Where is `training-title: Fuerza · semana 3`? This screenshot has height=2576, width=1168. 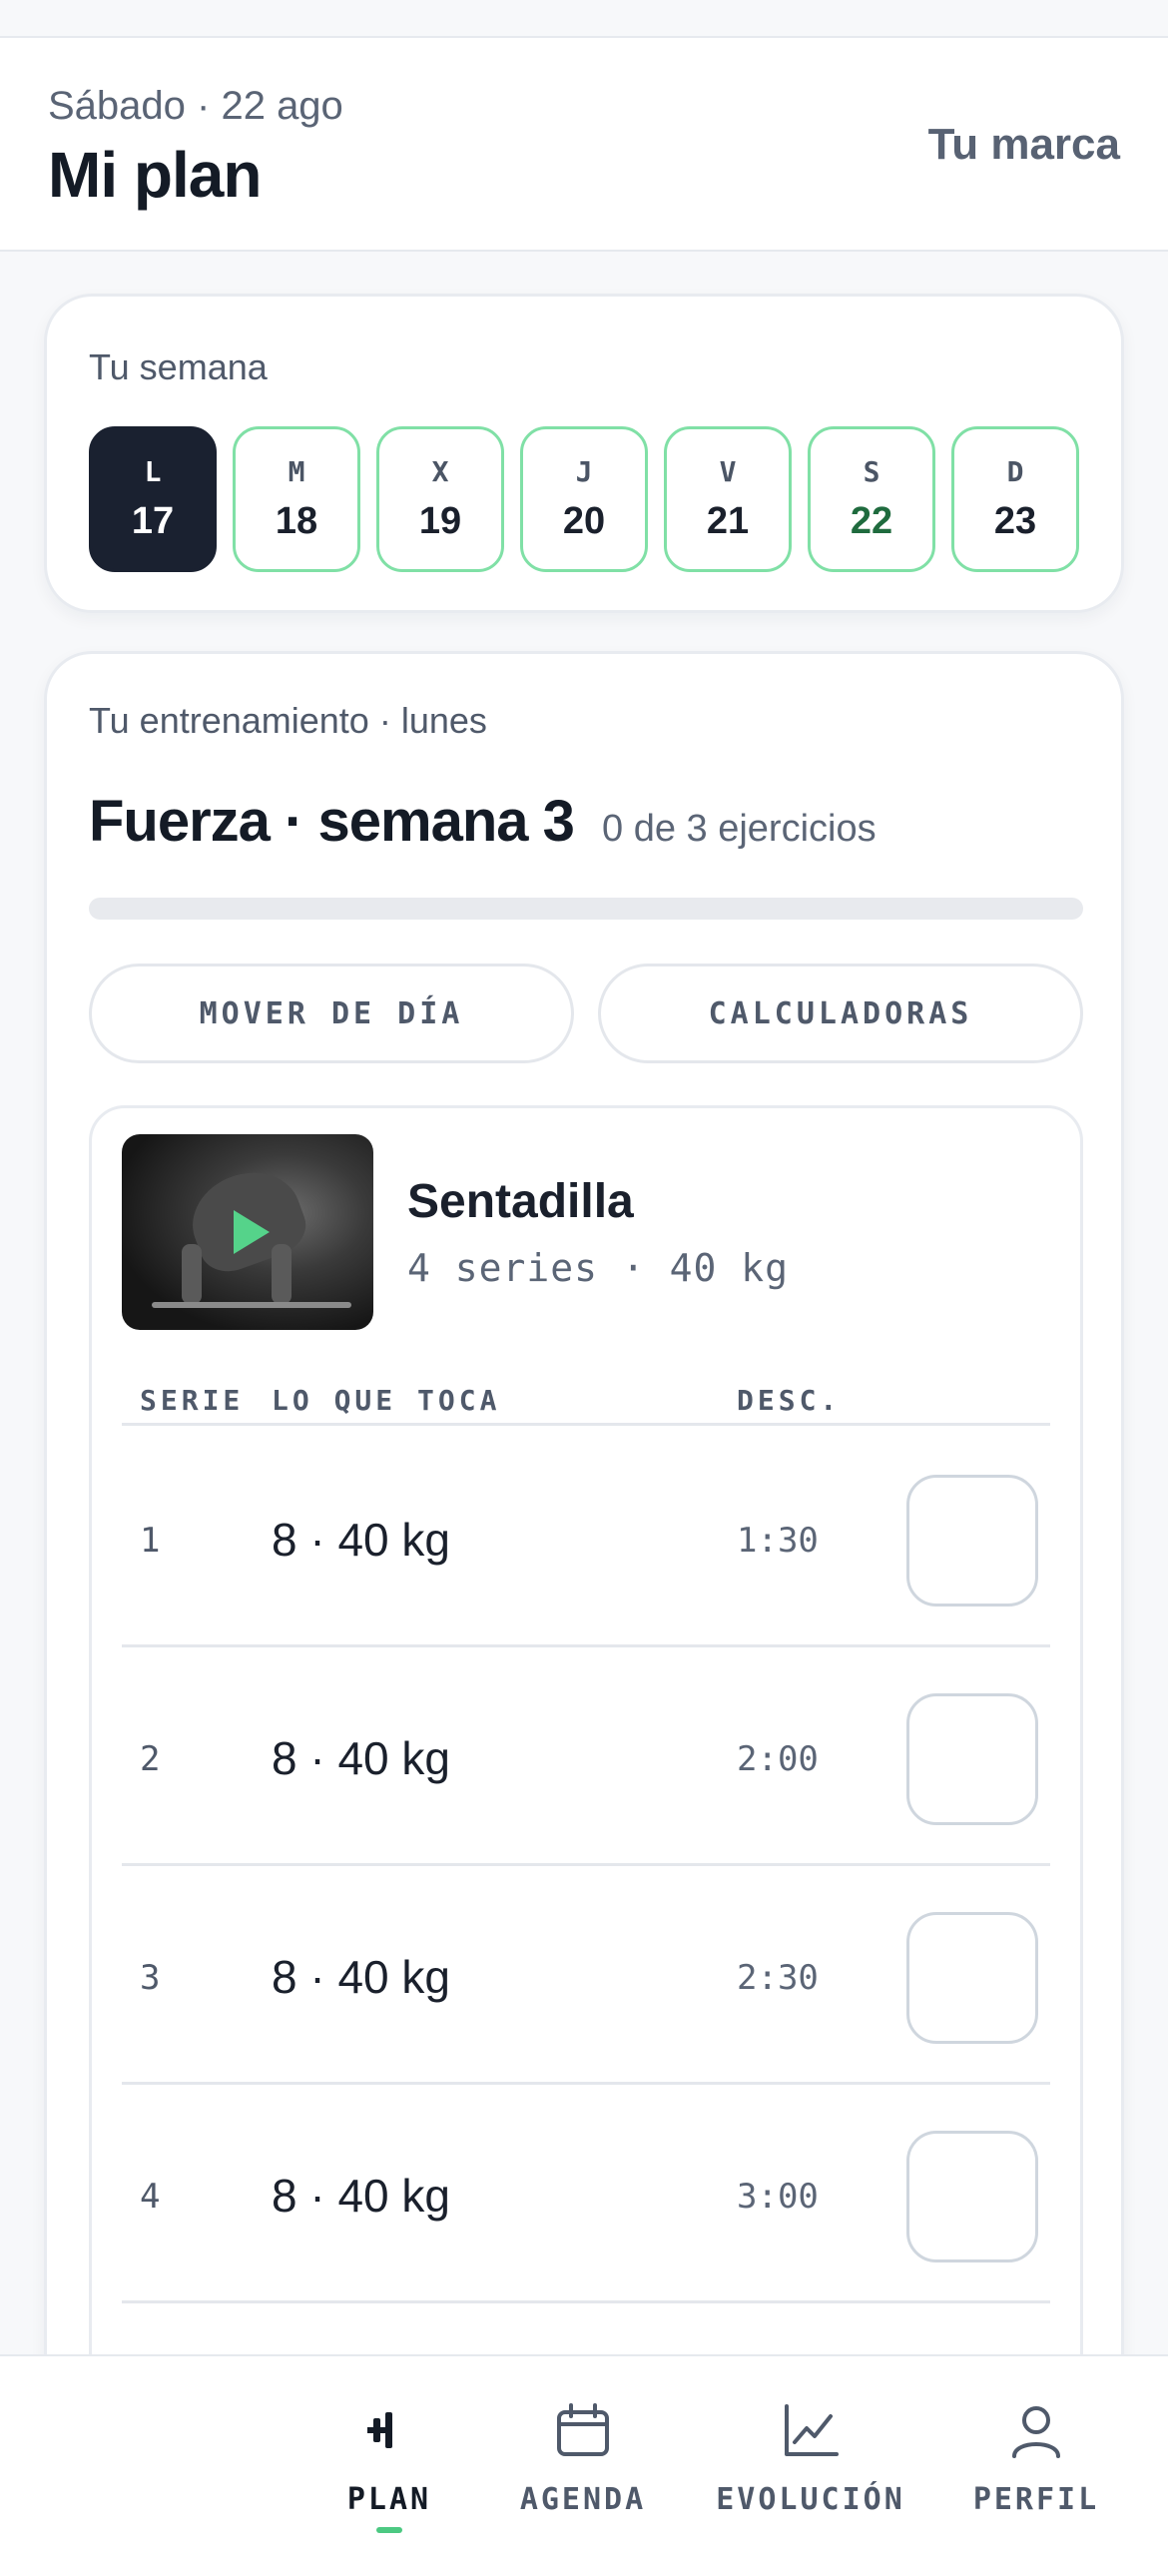 training-title: Fuerza · semana 3 is located at coordinates (332, 821).